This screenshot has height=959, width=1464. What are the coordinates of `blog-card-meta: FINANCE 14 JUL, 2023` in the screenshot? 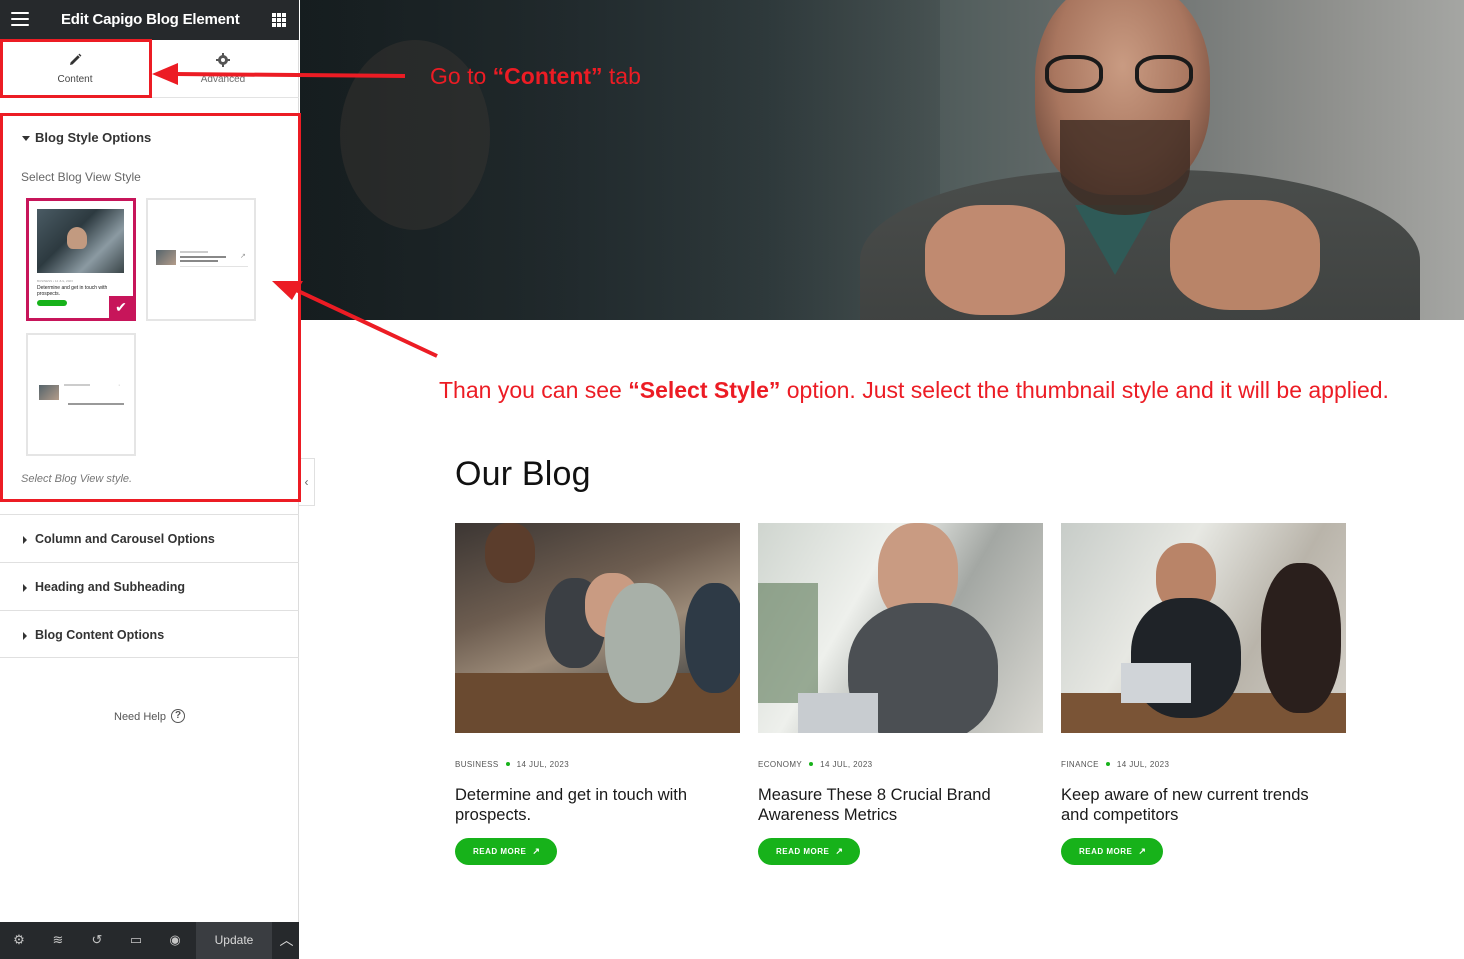 It's located at (1203, 765).